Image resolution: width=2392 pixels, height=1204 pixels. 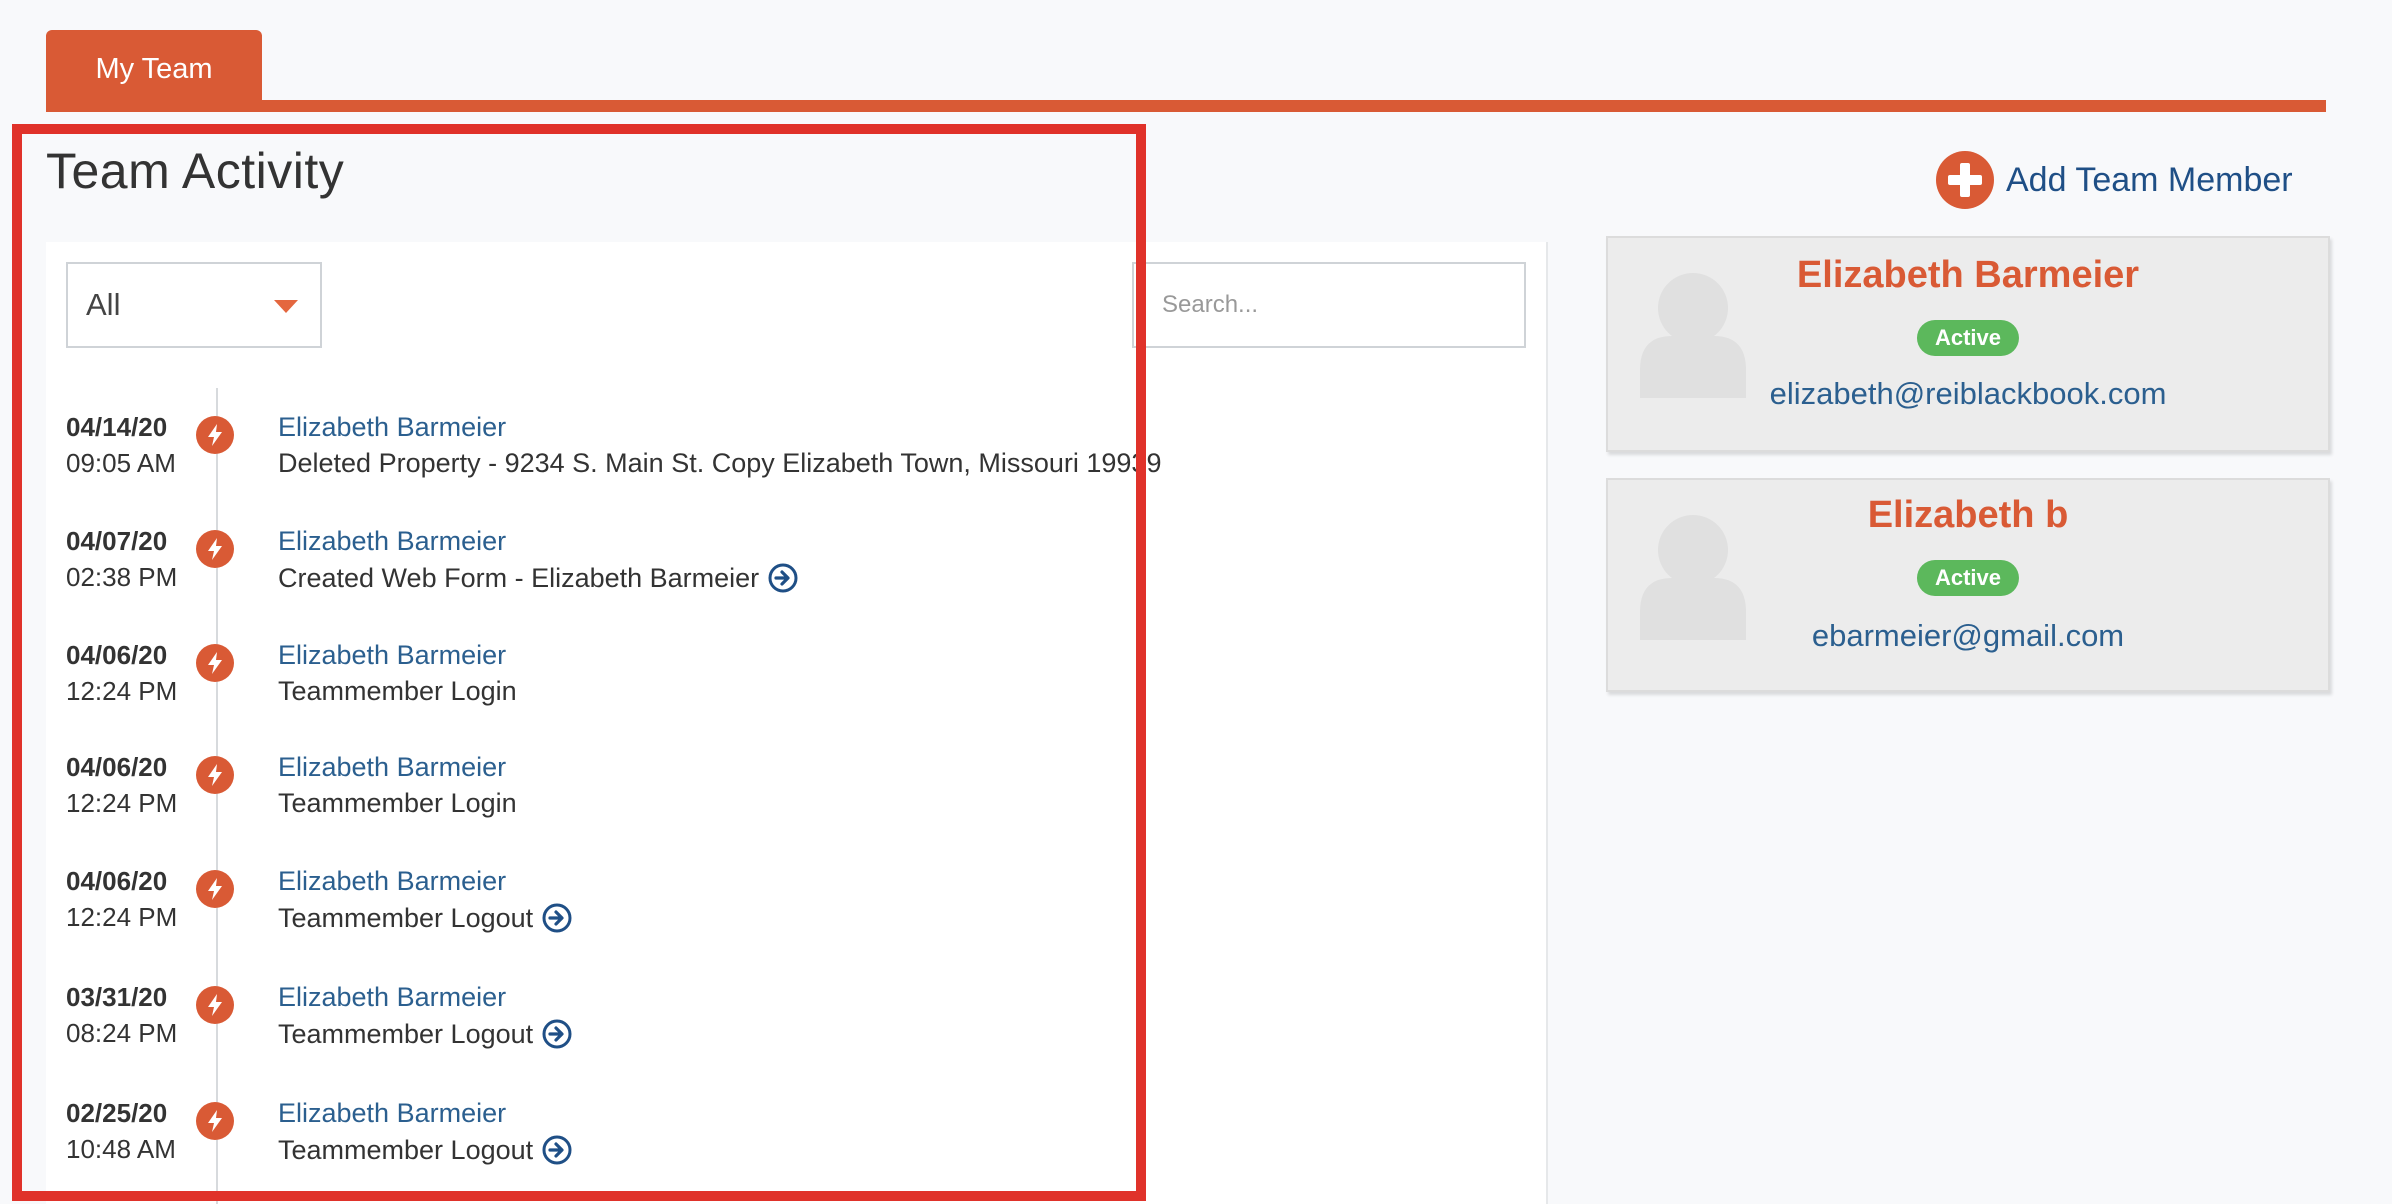 I want to click on activity-filter-select: All, so click(x=194, y=305).